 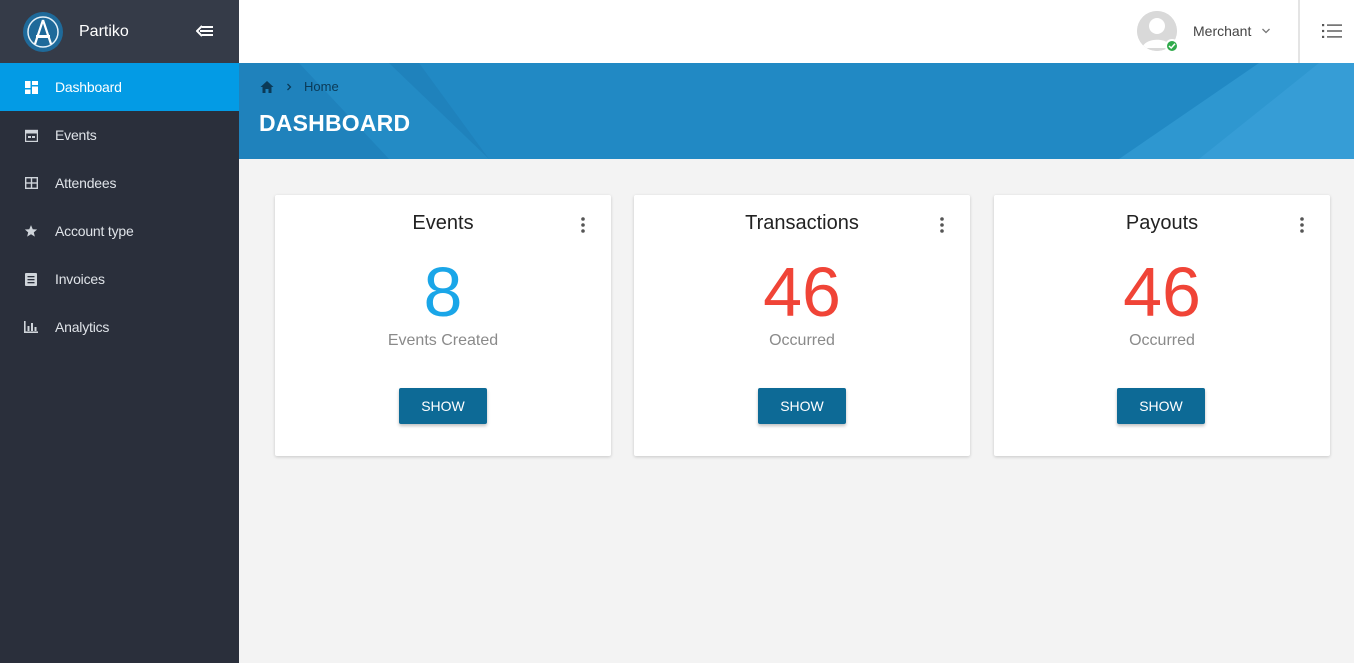 What do you see at coordinates (802, 406) in the screenshot?
I see `show-transactions-button: SHOW` at bounding box center [802, 406].